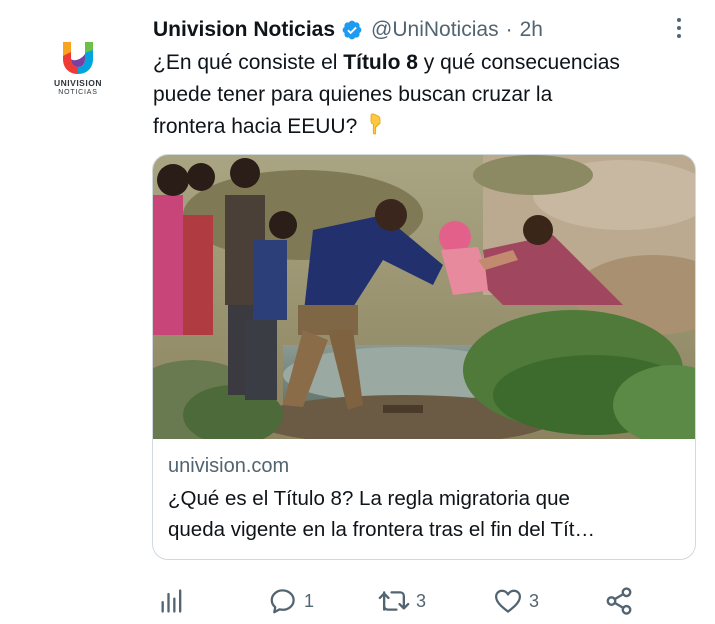 The width and height of the screenshot is (715, 624). I want to click on avatar-logo-word: UNIVISION, so click(78, 83).